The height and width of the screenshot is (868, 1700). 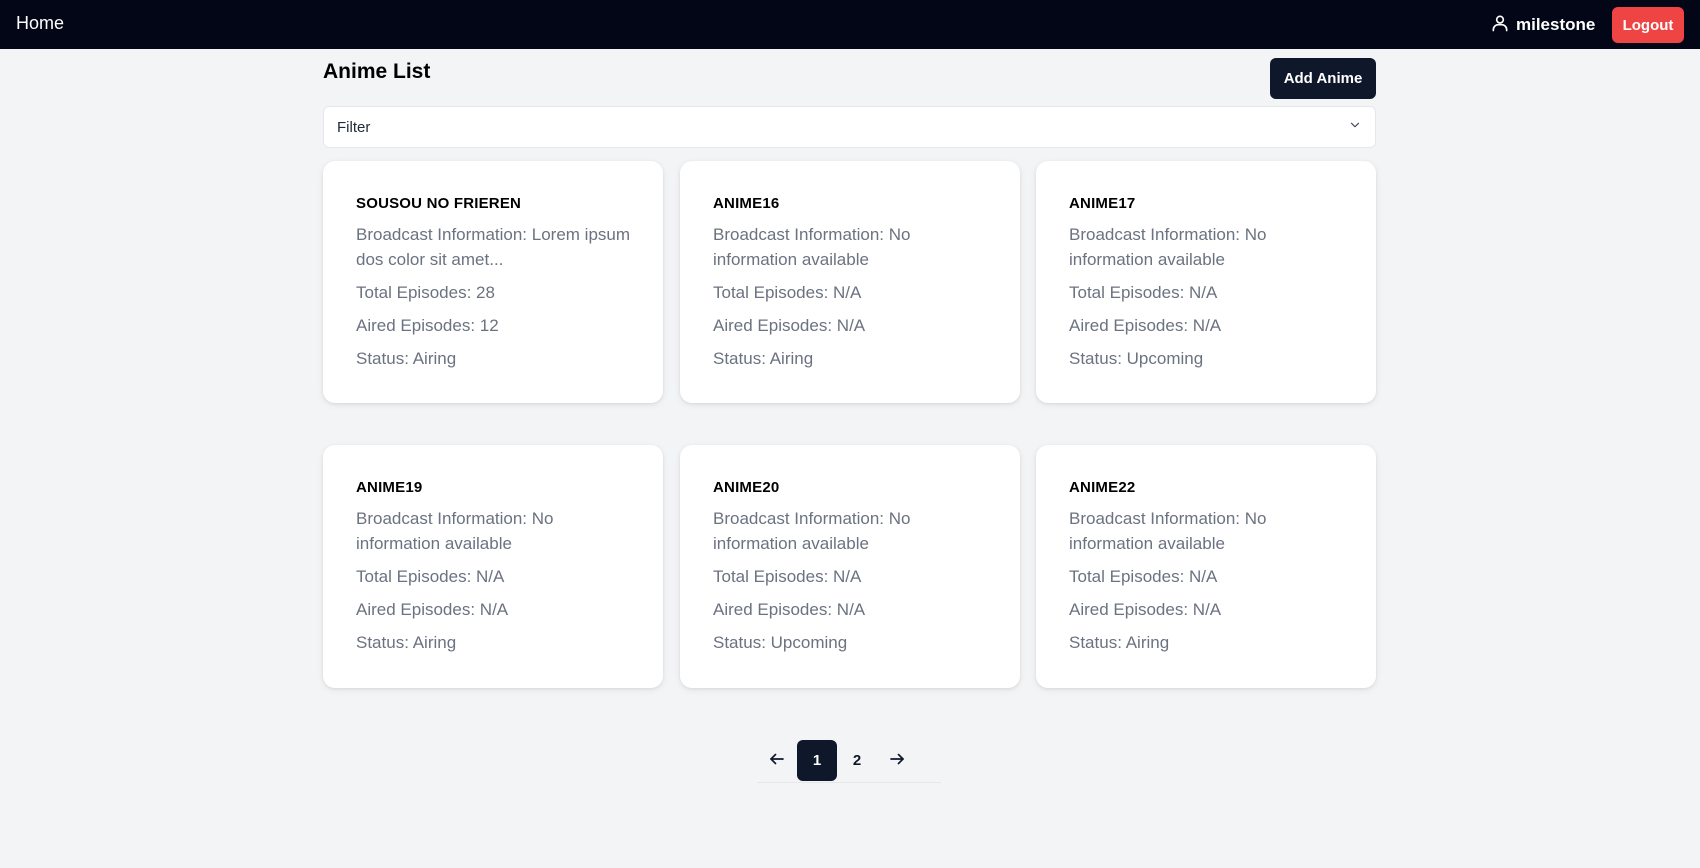 What do you see at coordinates (1102, 203) in the screenshot?
I see `anime-title: ANIME17` at bounding box center [1102, 203].